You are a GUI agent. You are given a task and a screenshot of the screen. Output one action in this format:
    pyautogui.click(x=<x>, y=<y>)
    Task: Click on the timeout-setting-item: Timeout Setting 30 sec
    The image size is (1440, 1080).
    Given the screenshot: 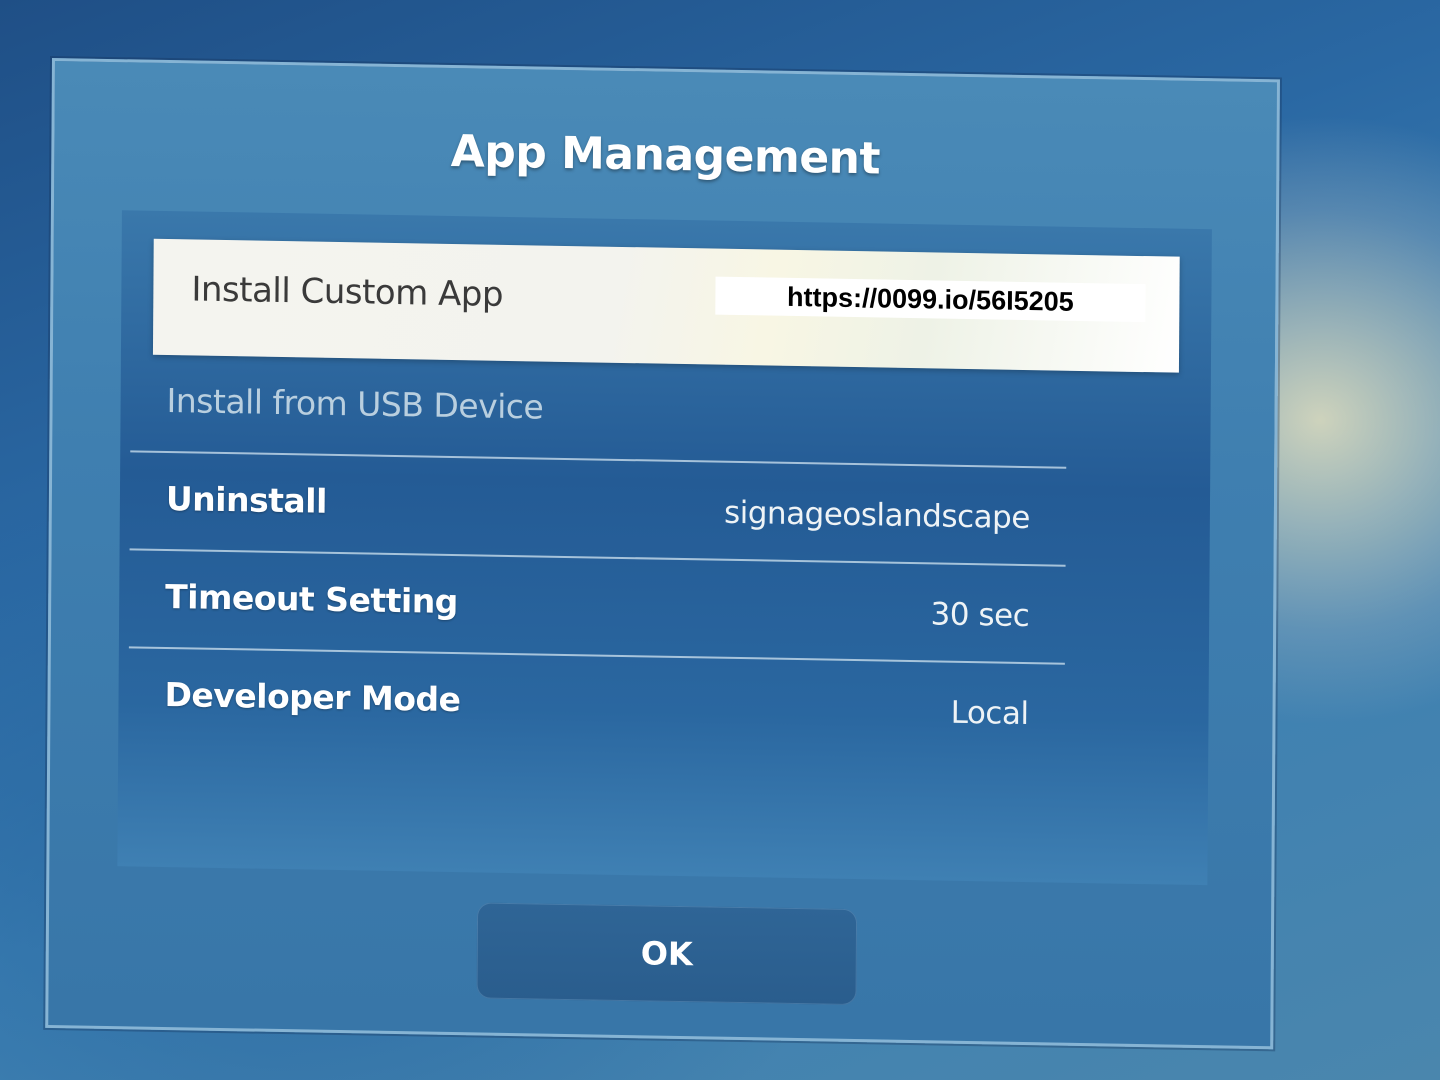 What is the action you would take?
    pyautogui.click(x=597, y=607)
    